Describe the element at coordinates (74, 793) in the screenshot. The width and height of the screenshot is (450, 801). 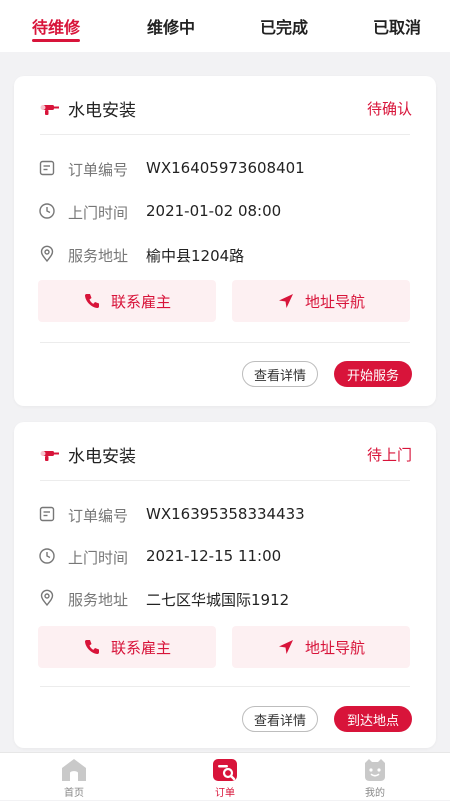
I see `nav-home-label: 首页` at that location.